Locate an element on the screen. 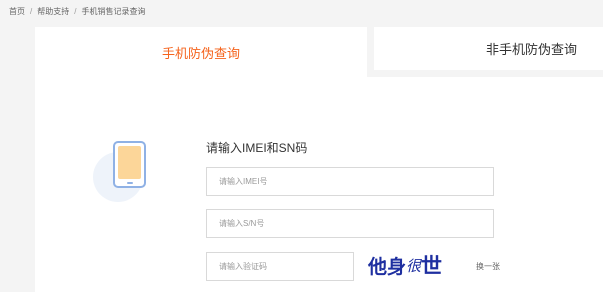 The height and width of the screenshot is (292, 603). breadcrumb-help-link: 帮助支持 is located at coordinates (53, 11).